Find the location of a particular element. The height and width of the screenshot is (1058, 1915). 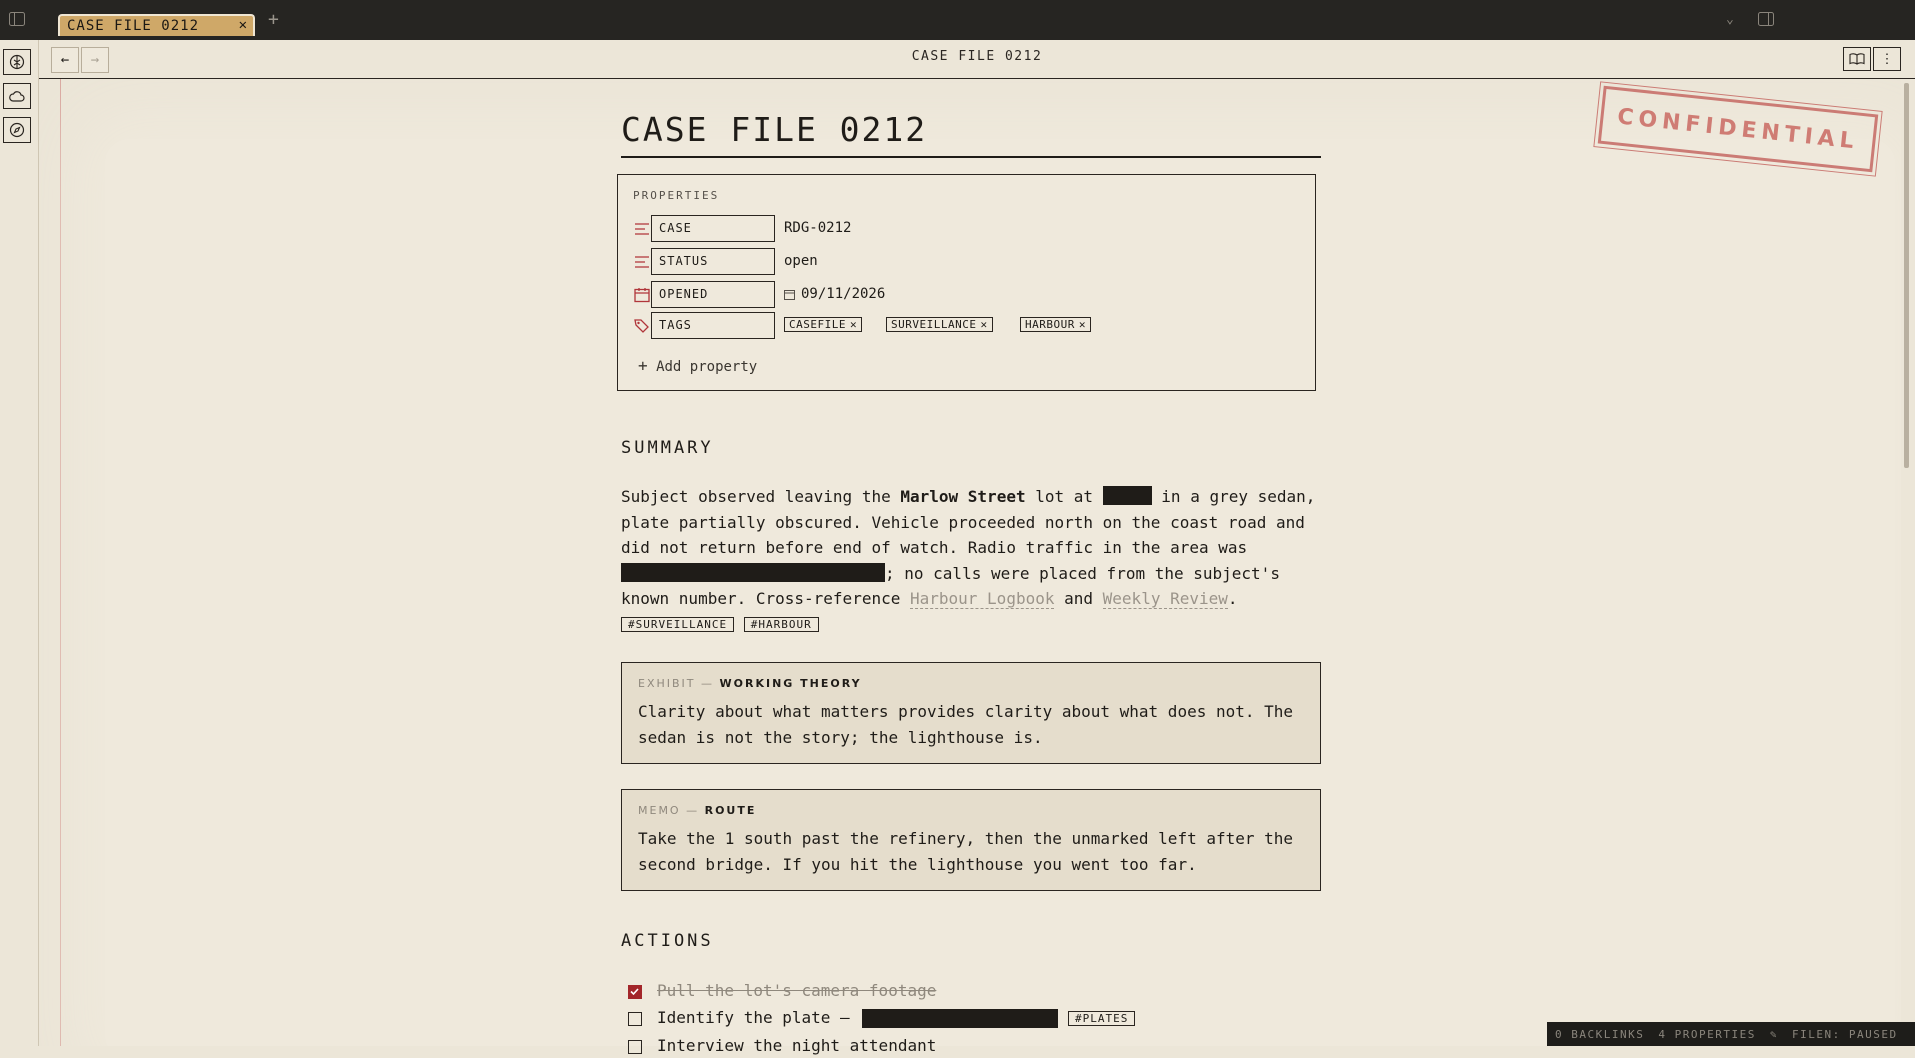

margin-rule is located at coordinates (60, 562).